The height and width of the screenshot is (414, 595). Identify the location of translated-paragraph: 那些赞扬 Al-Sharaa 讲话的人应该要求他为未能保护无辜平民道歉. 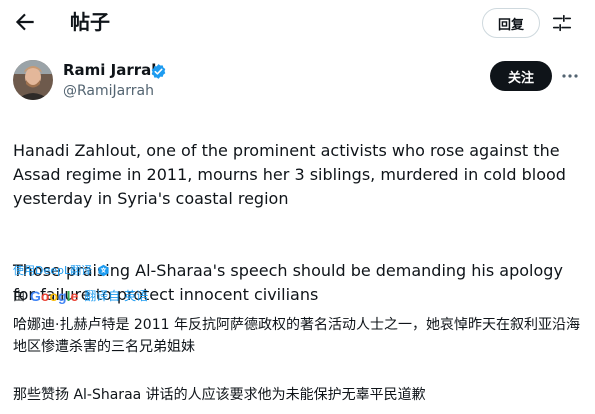
(219, 395).